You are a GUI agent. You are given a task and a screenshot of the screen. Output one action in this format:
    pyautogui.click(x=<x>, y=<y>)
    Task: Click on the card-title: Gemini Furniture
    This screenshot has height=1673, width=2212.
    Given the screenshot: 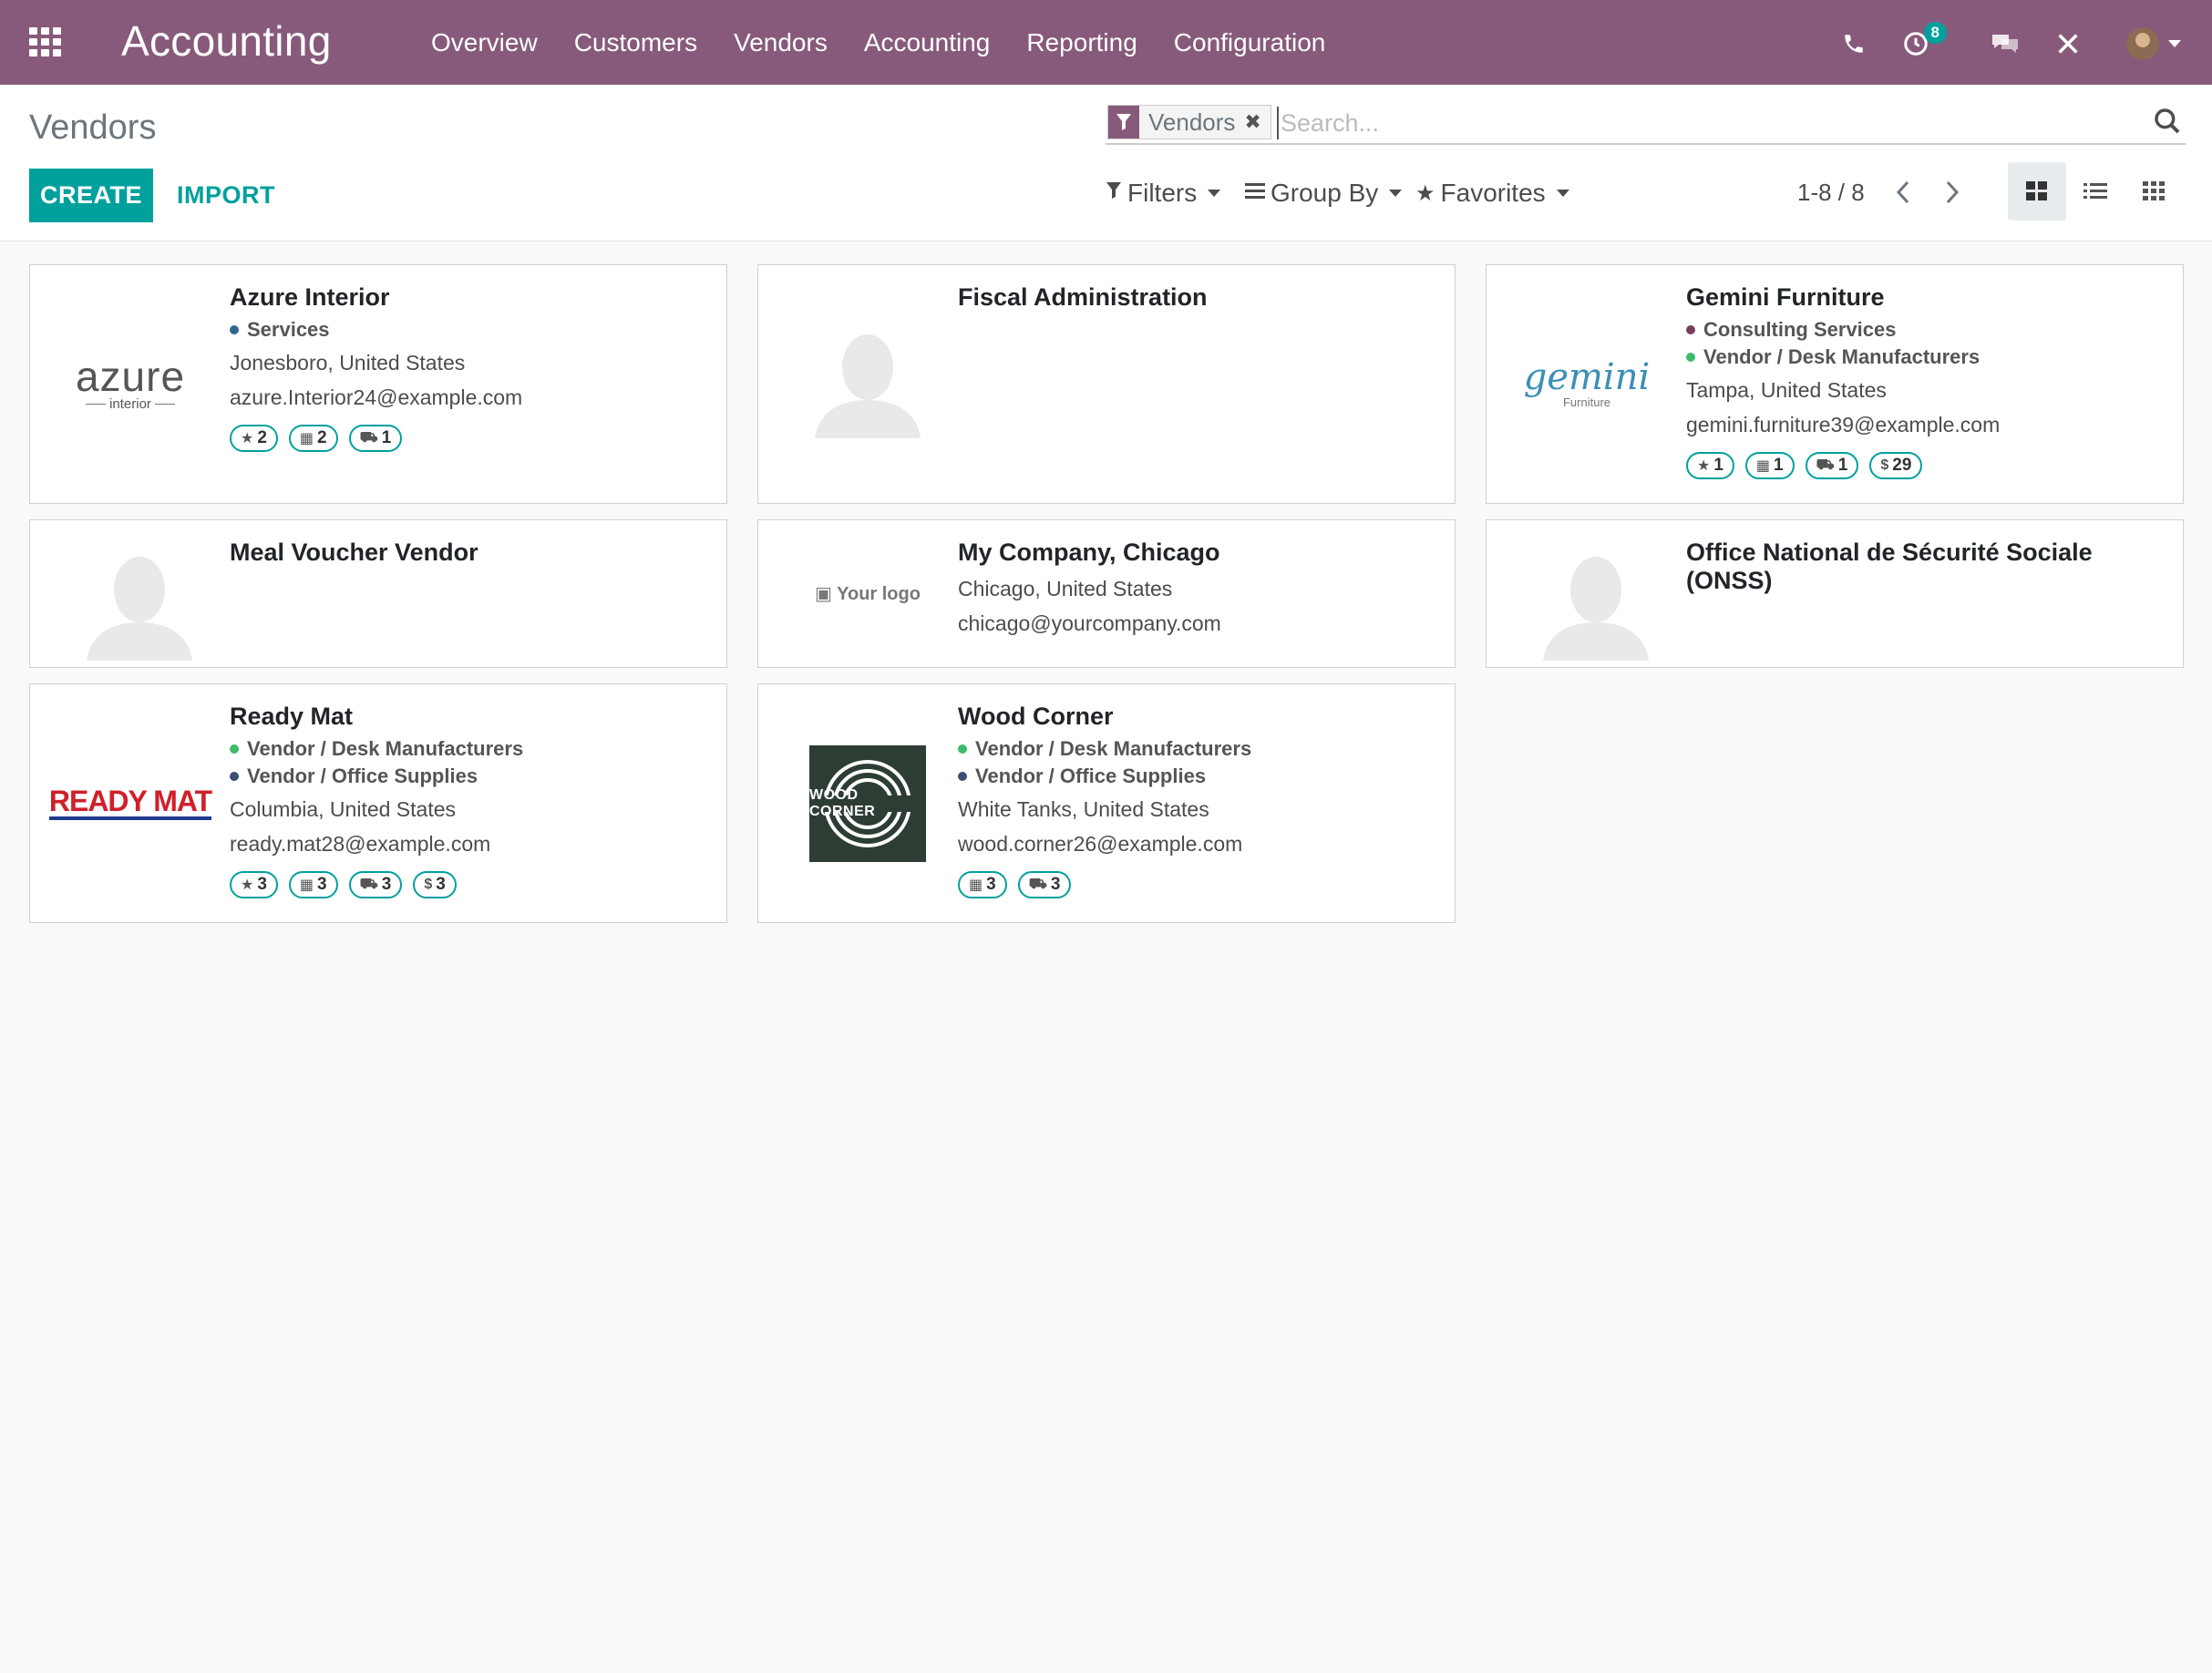 What is the action you would take?
    pyautogui.click(x=1785, y=297)
    